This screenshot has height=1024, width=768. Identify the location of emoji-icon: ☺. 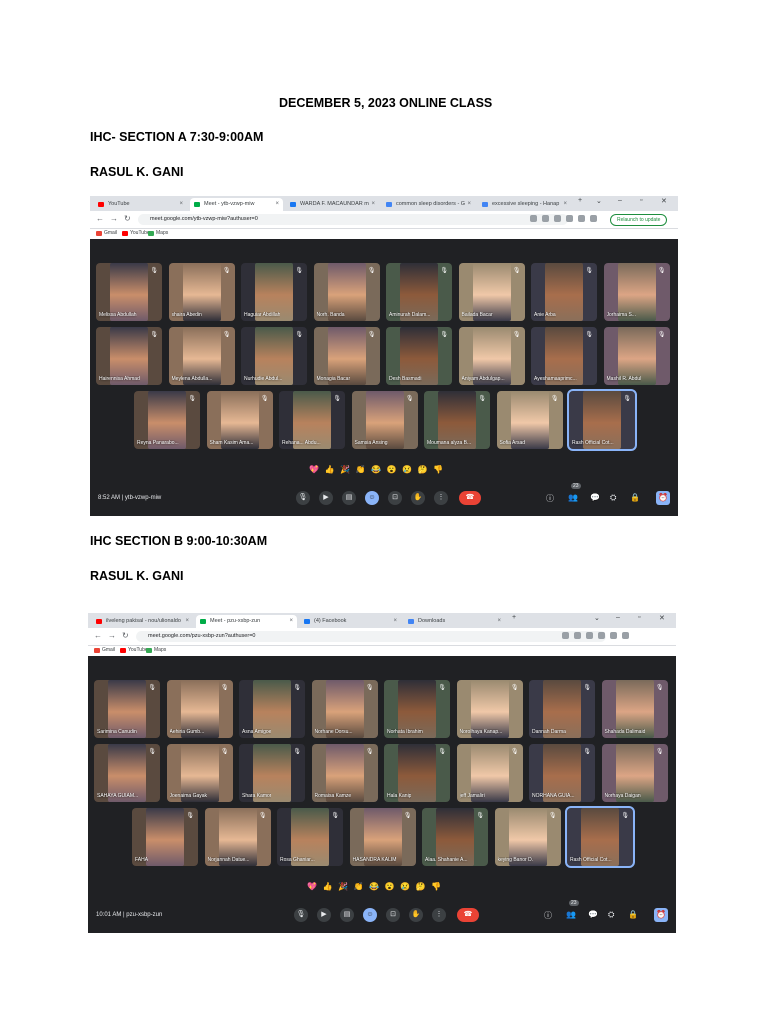
(372, 498).